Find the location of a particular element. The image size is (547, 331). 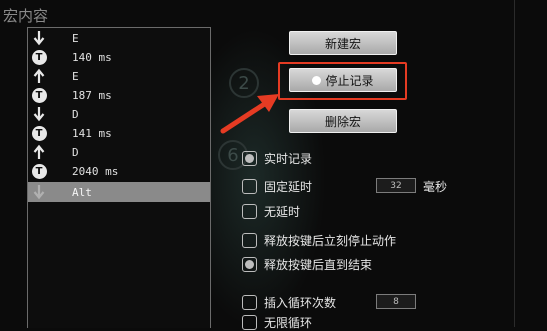

list-item: T 2040 ms is located at coordinates (119, 171).